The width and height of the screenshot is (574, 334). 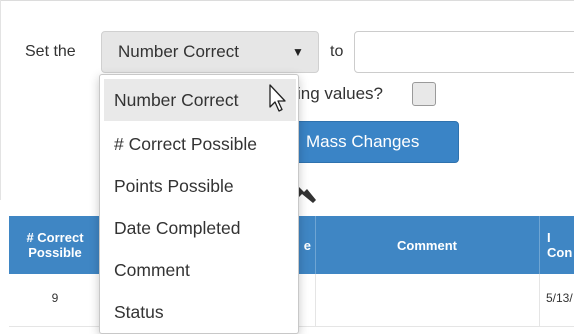 What do you see at coordinates (55, 245) in the screenshot?
I see `header-correct-possible: # Correct Possible` at bounding box center [55, 245].